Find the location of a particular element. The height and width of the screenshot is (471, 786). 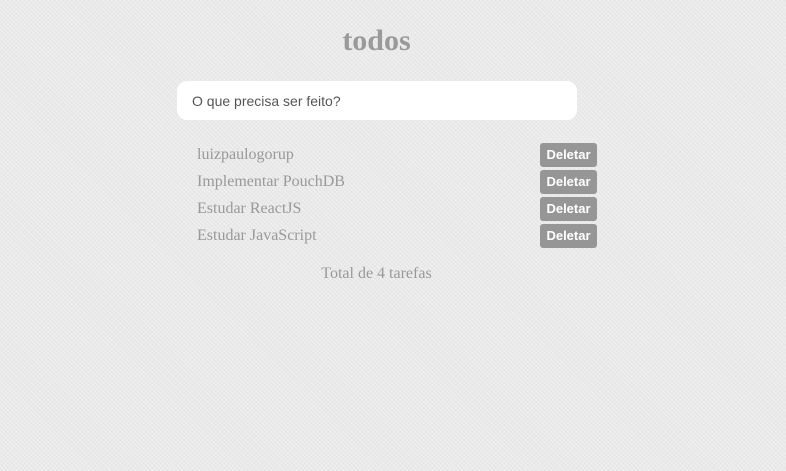

app-title: todos is located at coordinates (376, 40).